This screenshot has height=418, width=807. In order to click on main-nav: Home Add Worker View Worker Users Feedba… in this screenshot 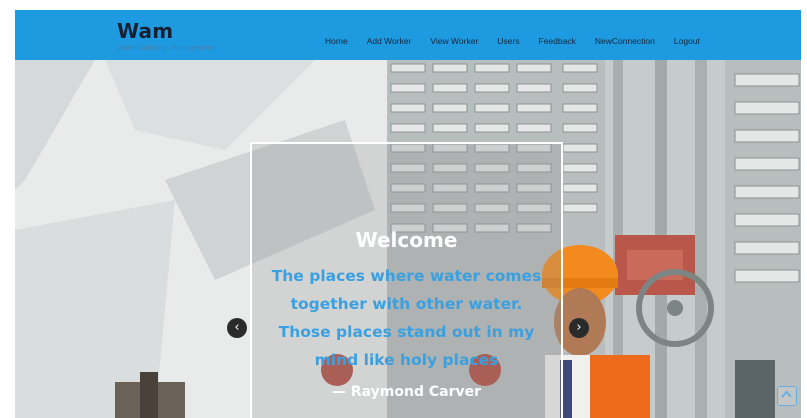, I will do `click(522, 41)`.